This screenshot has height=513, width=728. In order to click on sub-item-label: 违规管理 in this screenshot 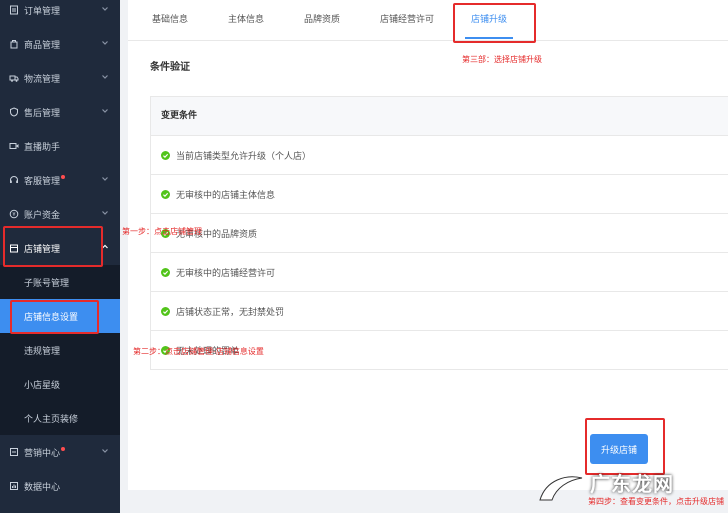, I will do `click(42, 351)`.